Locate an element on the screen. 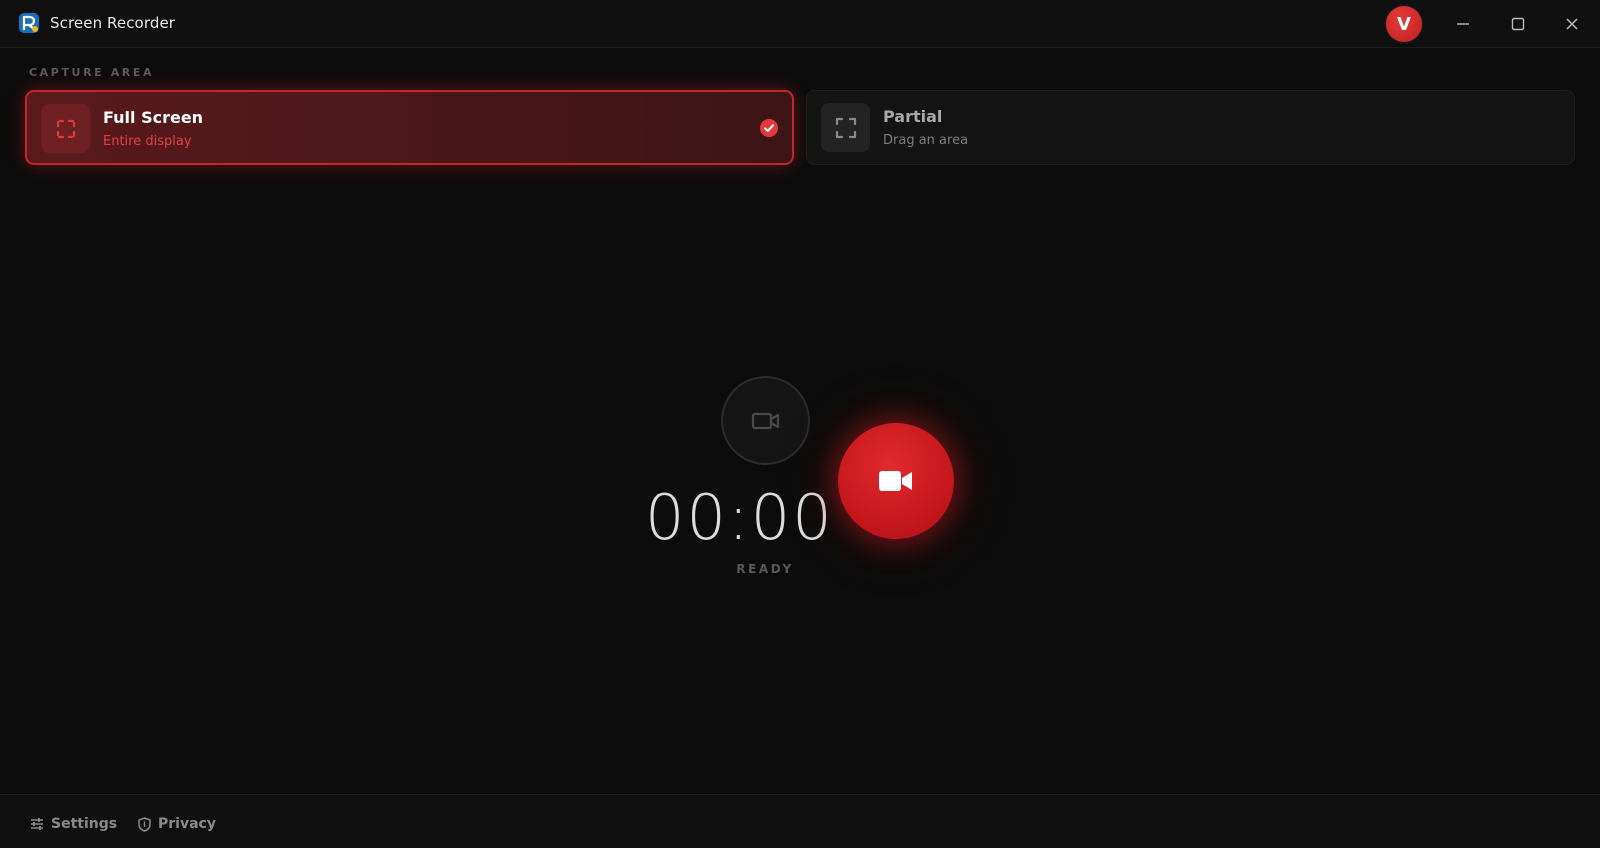  privacy-link: Privacy is located at coordinates (177, 824).